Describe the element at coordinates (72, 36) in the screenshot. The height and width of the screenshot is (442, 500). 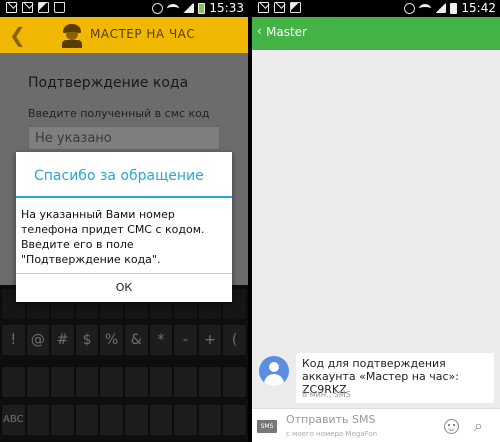
I see `worker-logo-icon` at that location.